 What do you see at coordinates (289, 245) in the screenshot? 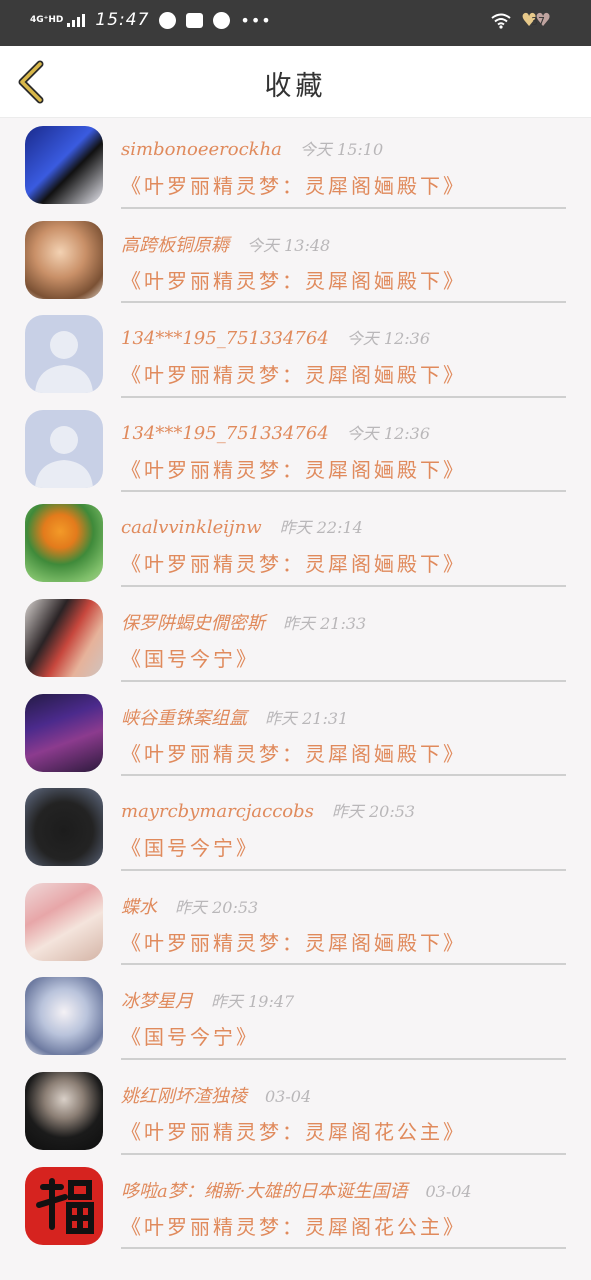
I see `timestamp: 今天 13:48` at bounding box center [289, 245].